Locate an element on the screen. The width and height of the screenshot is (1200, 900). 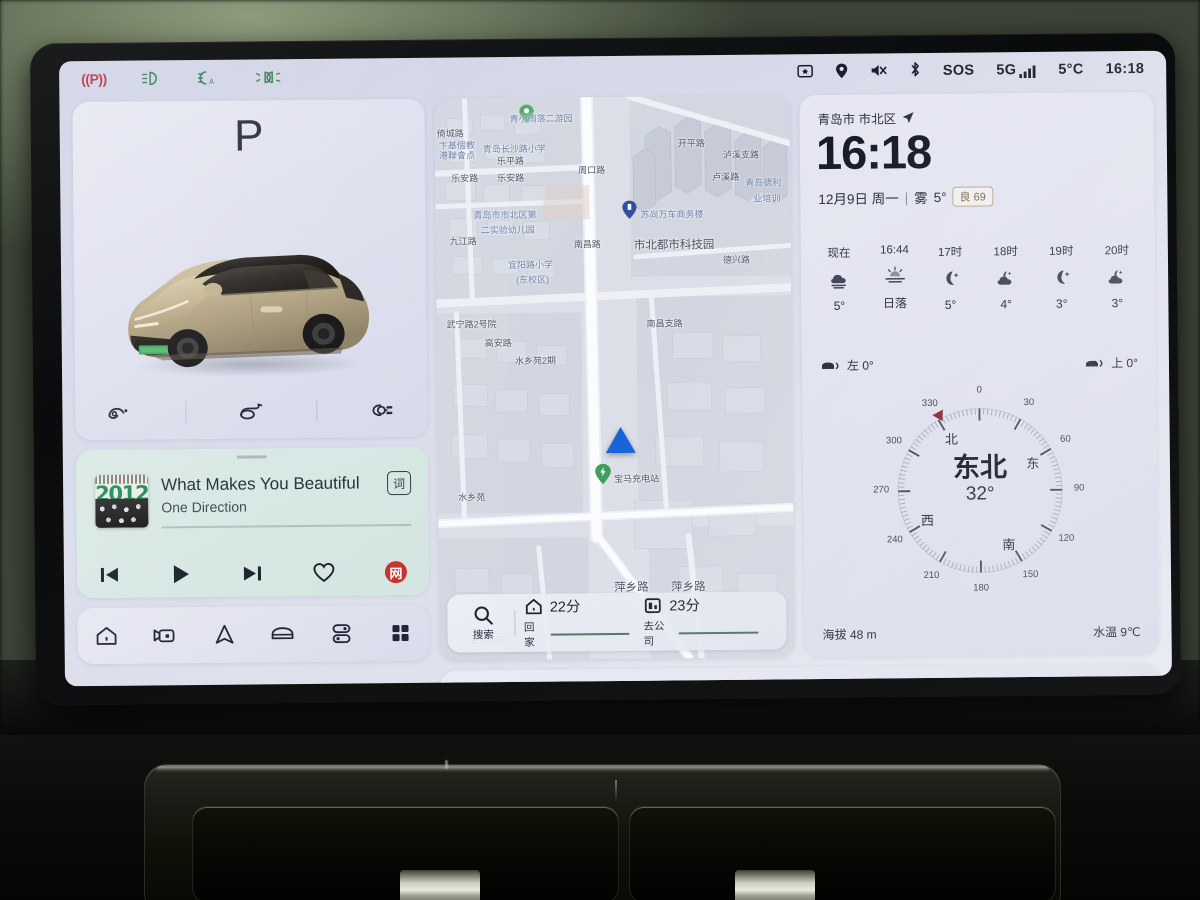
car-side-tilt-icon is located at coordinates (1094, 363).